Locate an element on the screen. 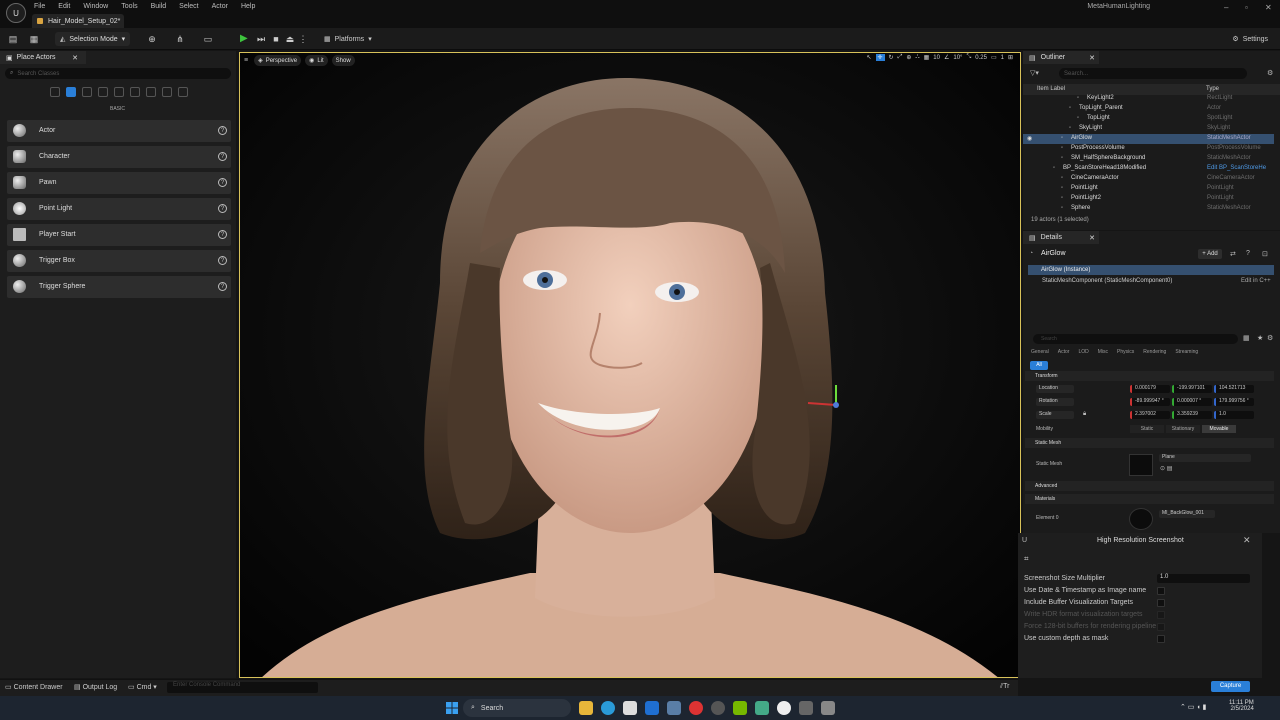  filter-physics: Physics is located at coordinates (1125, 352).